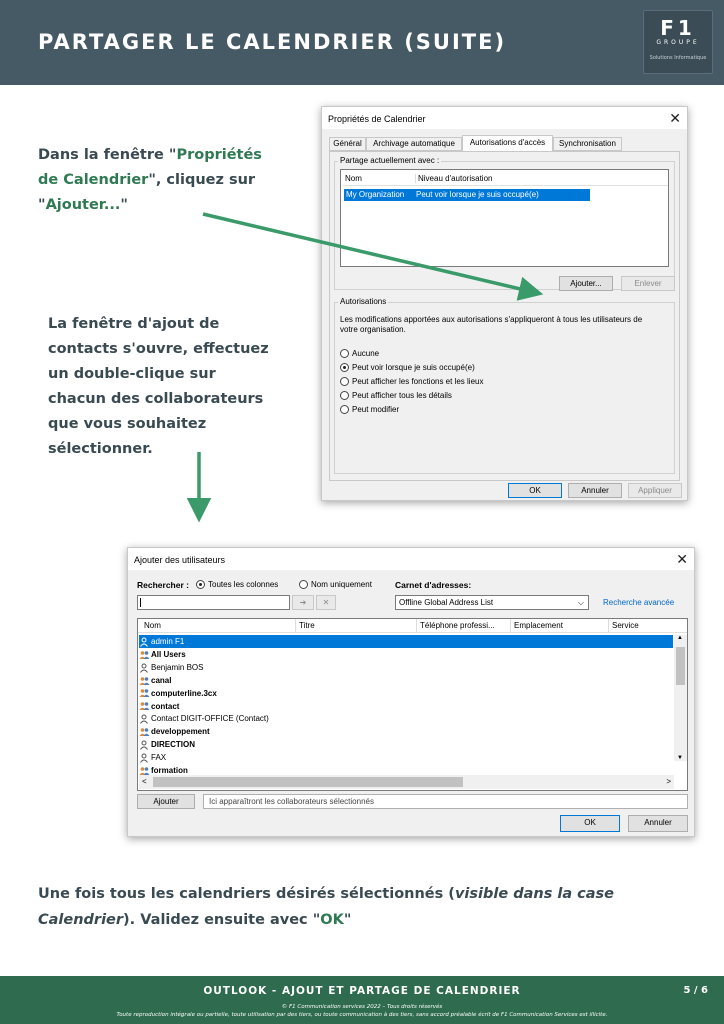 The image size is (724, 1024). Describe the element at coordinates (536, 626) in the screenshot. I see `col-location: Emplacement` at that location.